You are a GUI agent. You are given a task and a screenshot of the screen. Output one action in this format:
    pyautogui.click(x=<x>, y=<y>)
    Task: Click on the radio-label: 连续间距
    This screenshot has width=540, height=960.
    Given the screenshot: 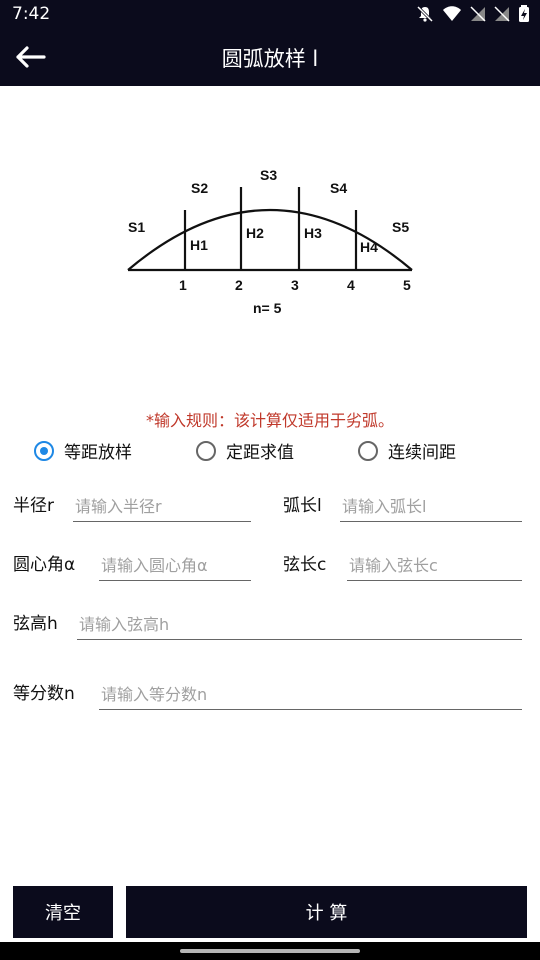 What is the action you would take?
    pyautogui.click(x=422, y=453)
    